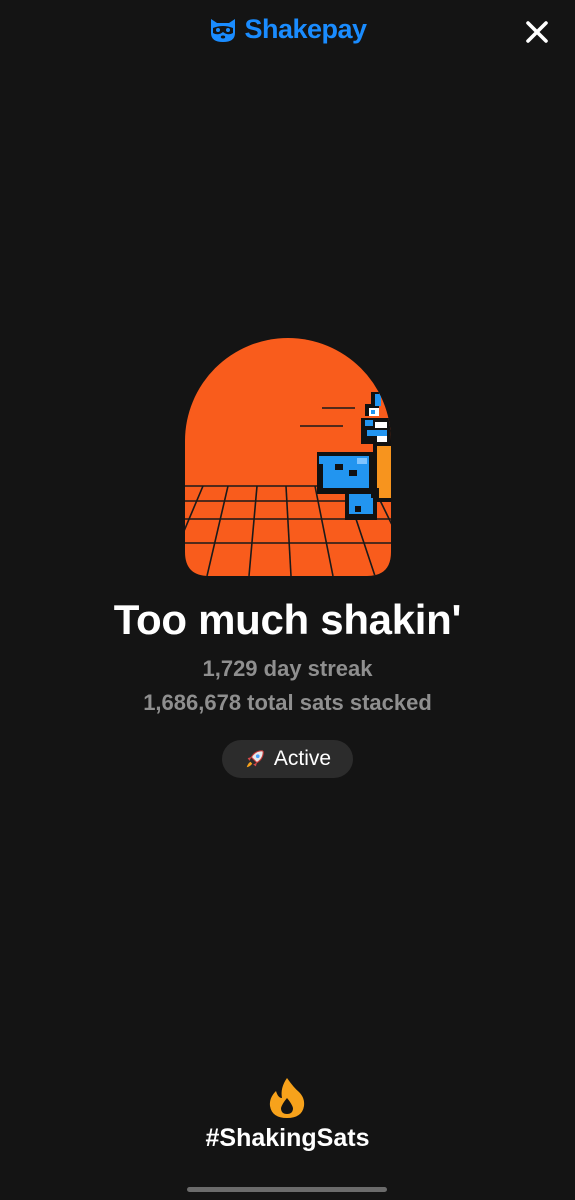 This screenshot has width=575, height=1200. I want to click on badge-title: Too much shakin', so click(287, 619).